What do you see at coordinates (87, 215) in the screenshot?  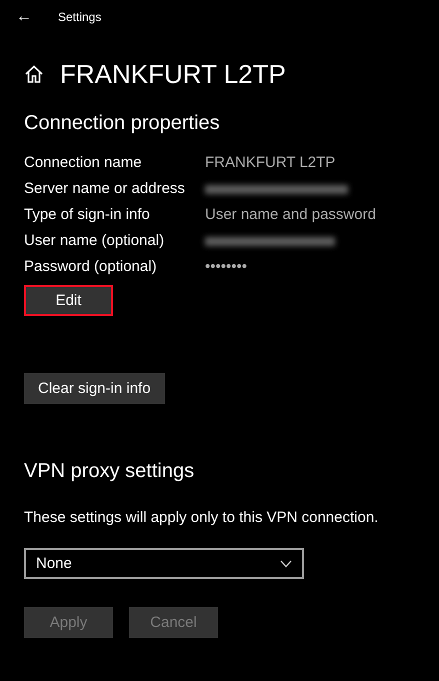 I see `field-label: Type of sign-in info` at bounding box center [87, 215].